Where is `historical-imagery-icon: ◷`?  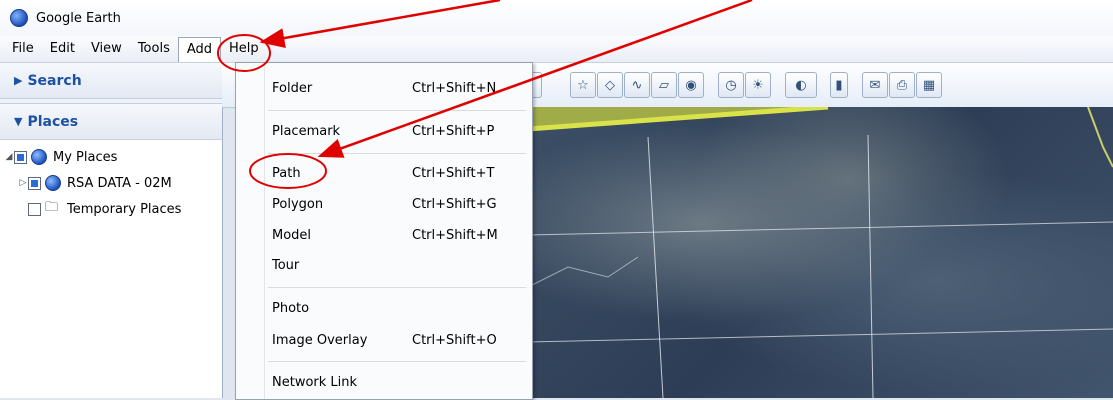
historical-imagery-icon: ◷ is located at coordinates (731, 85).